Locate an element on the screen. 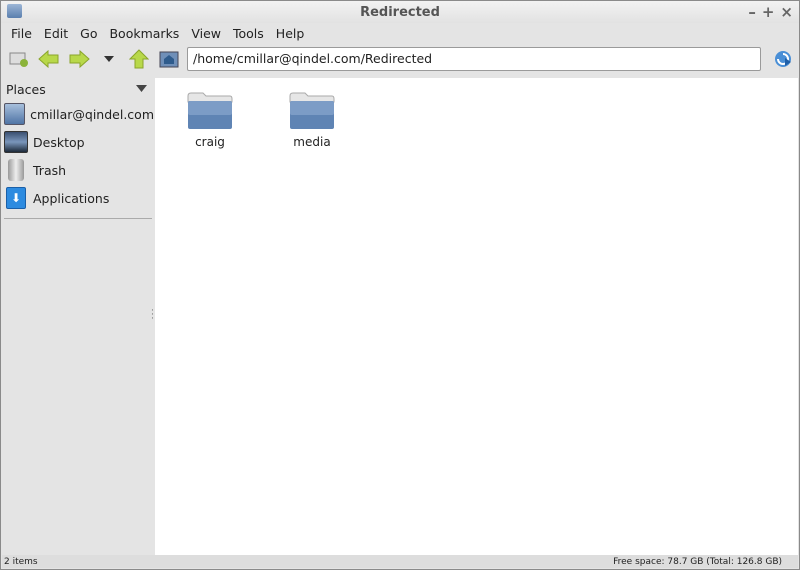 Image resolution: width=800 pixels, height=570 pixels. toolbar: /home/cmillar@qindel.com/Redirected is located at coordinates (400, 59).